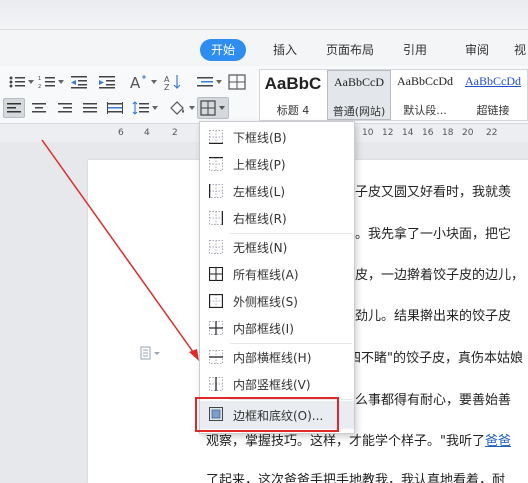 This screenshot has width=528, height=483. I want to click on menu-item-border-right: 右框线(R), so click(277, 218).